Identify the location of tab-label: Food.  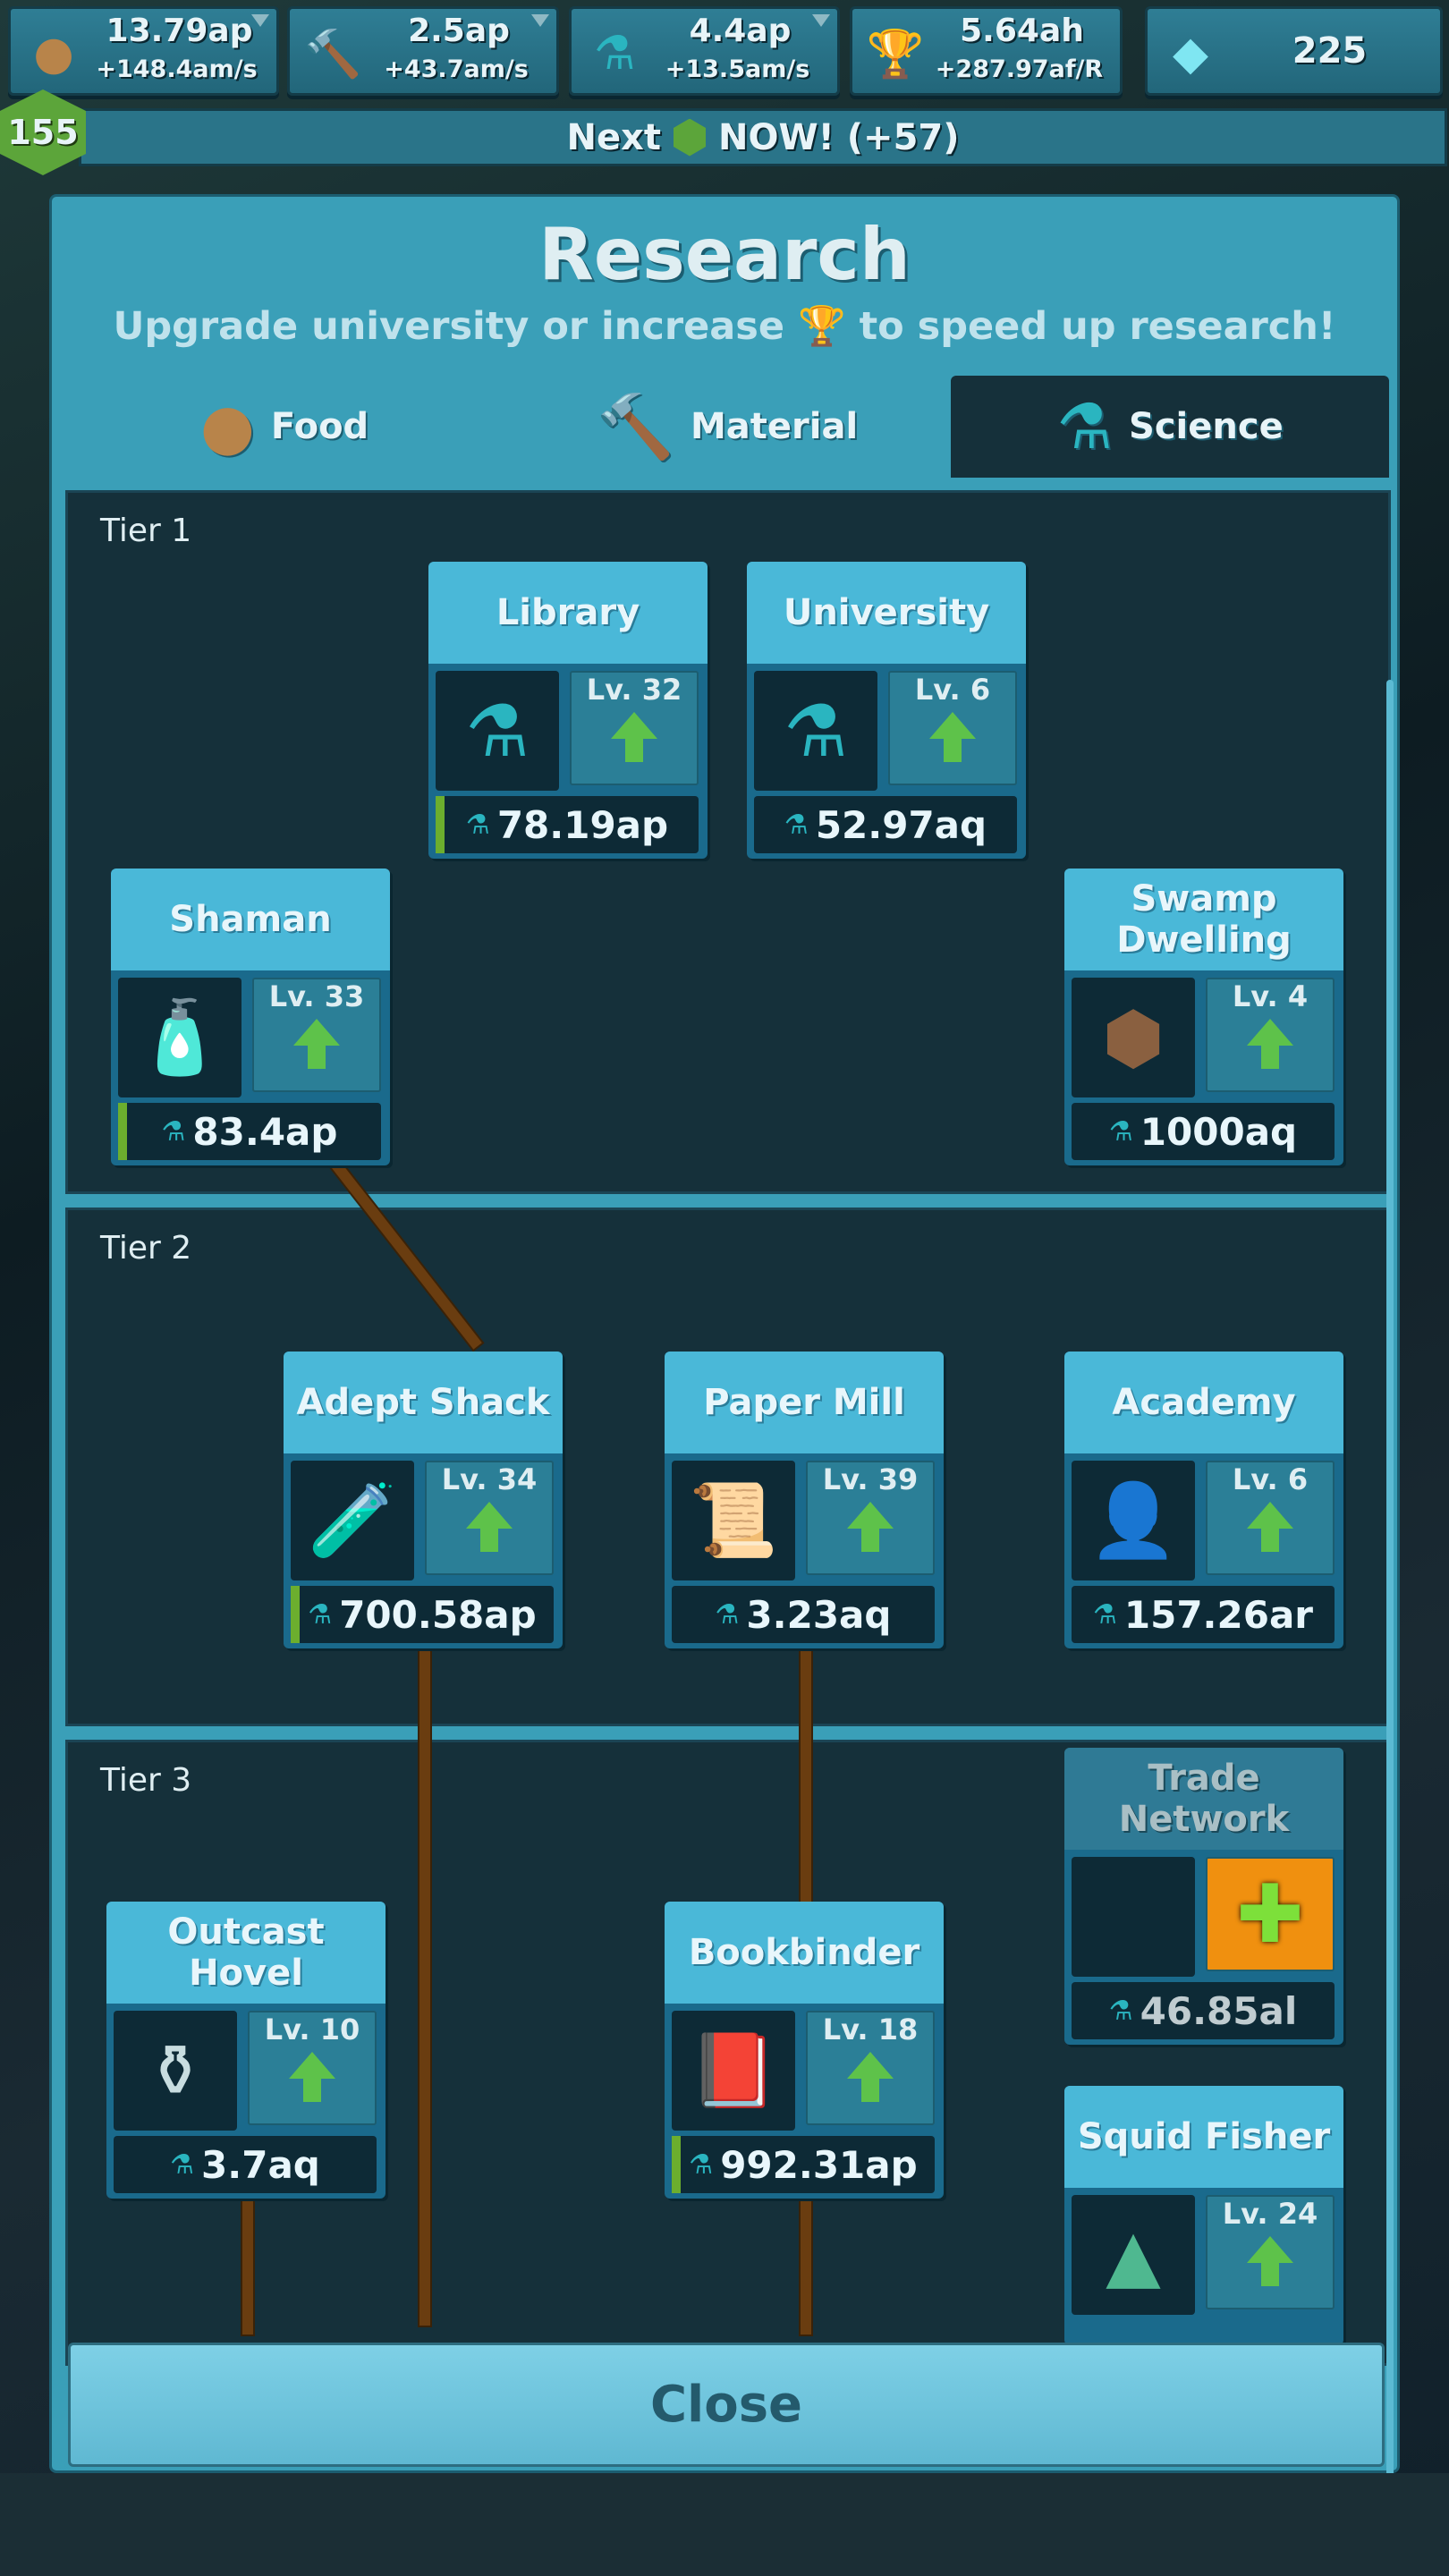
(319, 426).